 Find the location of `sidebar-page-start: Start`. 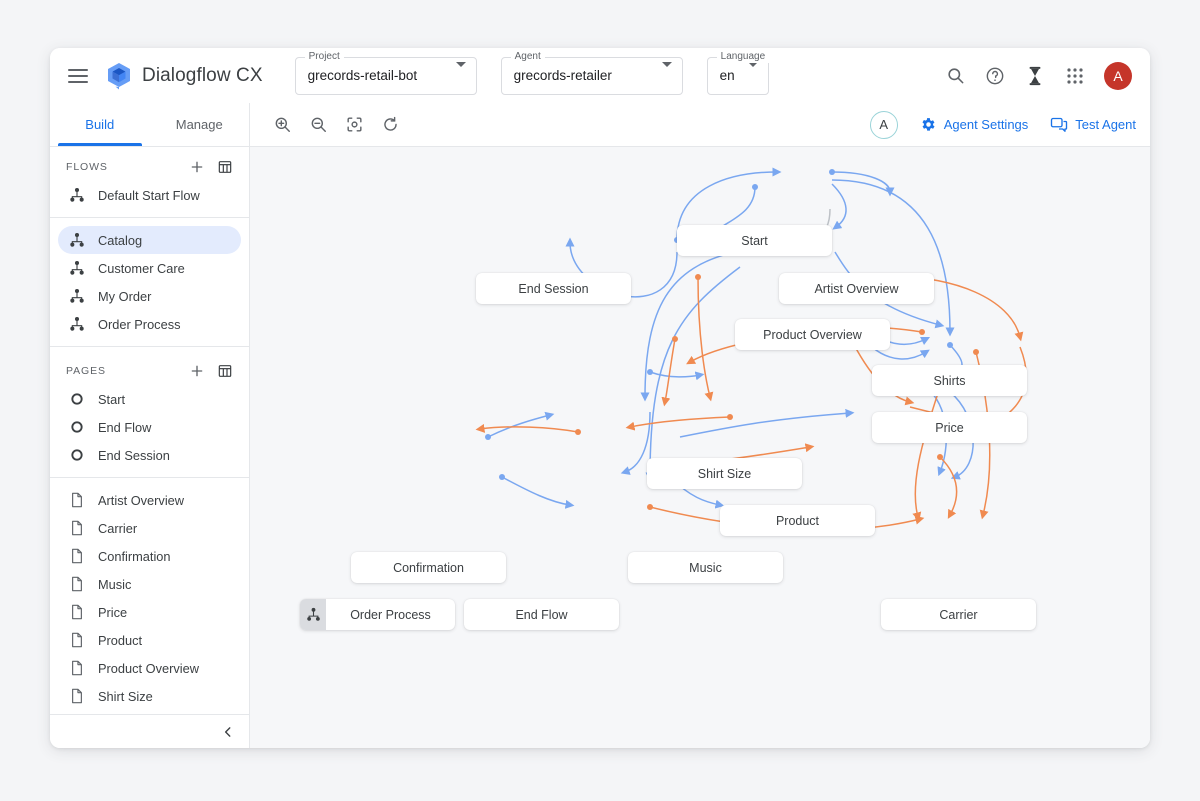

sidebar-page-start: Start is located at coordinates (149, 399).